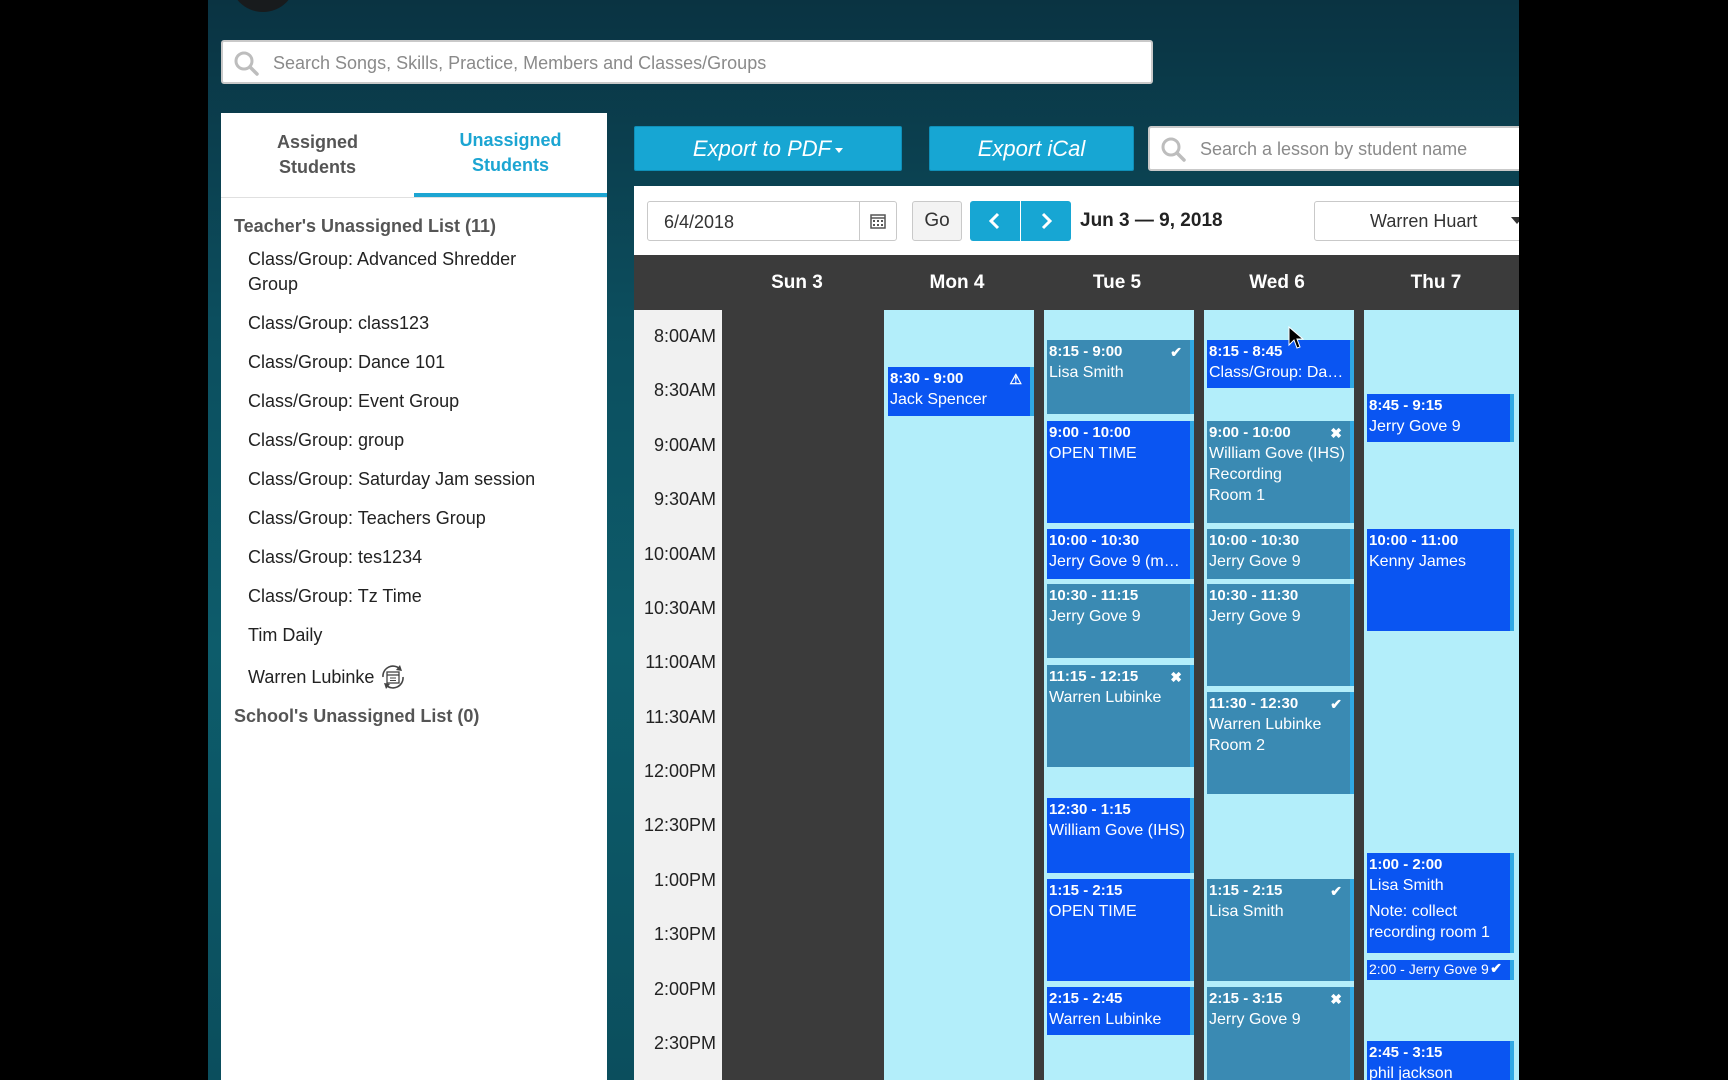 Image resolution: width=1728 pixels, height=1080 pixels. What do you see at coordinates (679, 771) in the screenshot?
I see `time-label: 12:00PM` at bounding box center [679, 771].